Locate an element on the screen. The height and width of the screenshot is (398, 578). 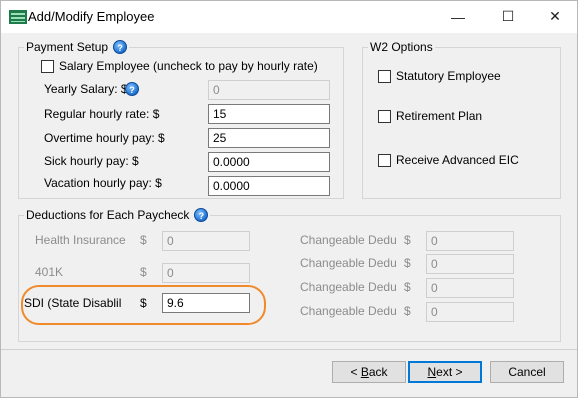
next-button: Next > is located at coordinates (445, 372).